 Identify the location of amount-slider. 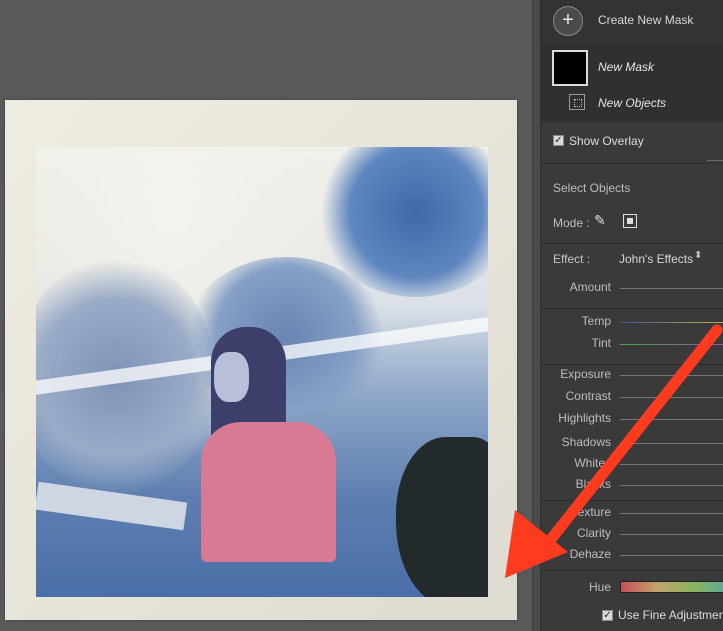
(671, 288).